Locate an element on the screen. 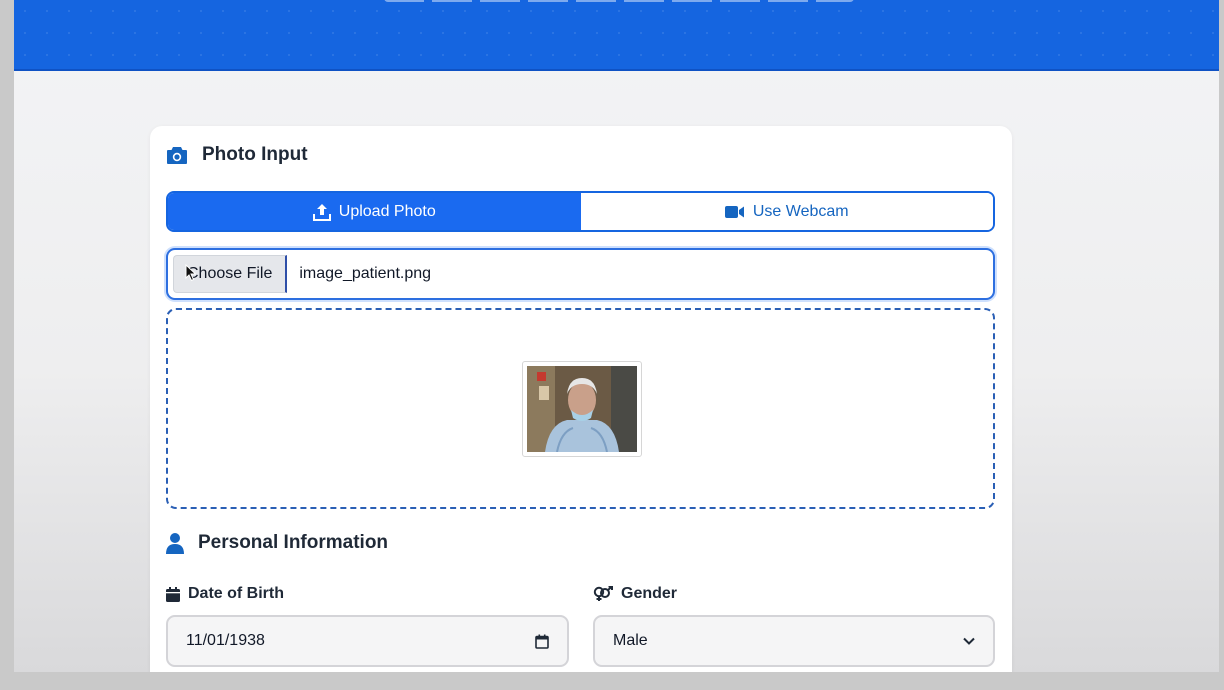  patient-photo-thumbnail is located at coordinates (582, 409).